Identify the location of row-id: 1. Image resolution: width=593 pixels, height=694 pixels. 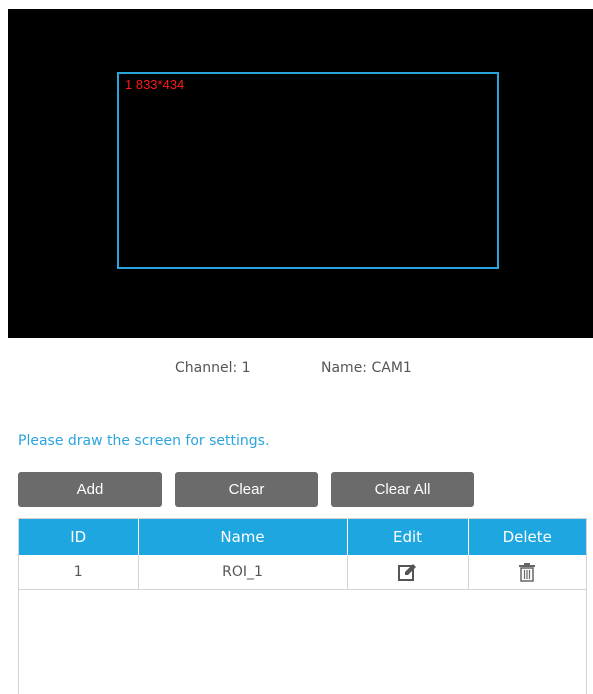
(79, 572).